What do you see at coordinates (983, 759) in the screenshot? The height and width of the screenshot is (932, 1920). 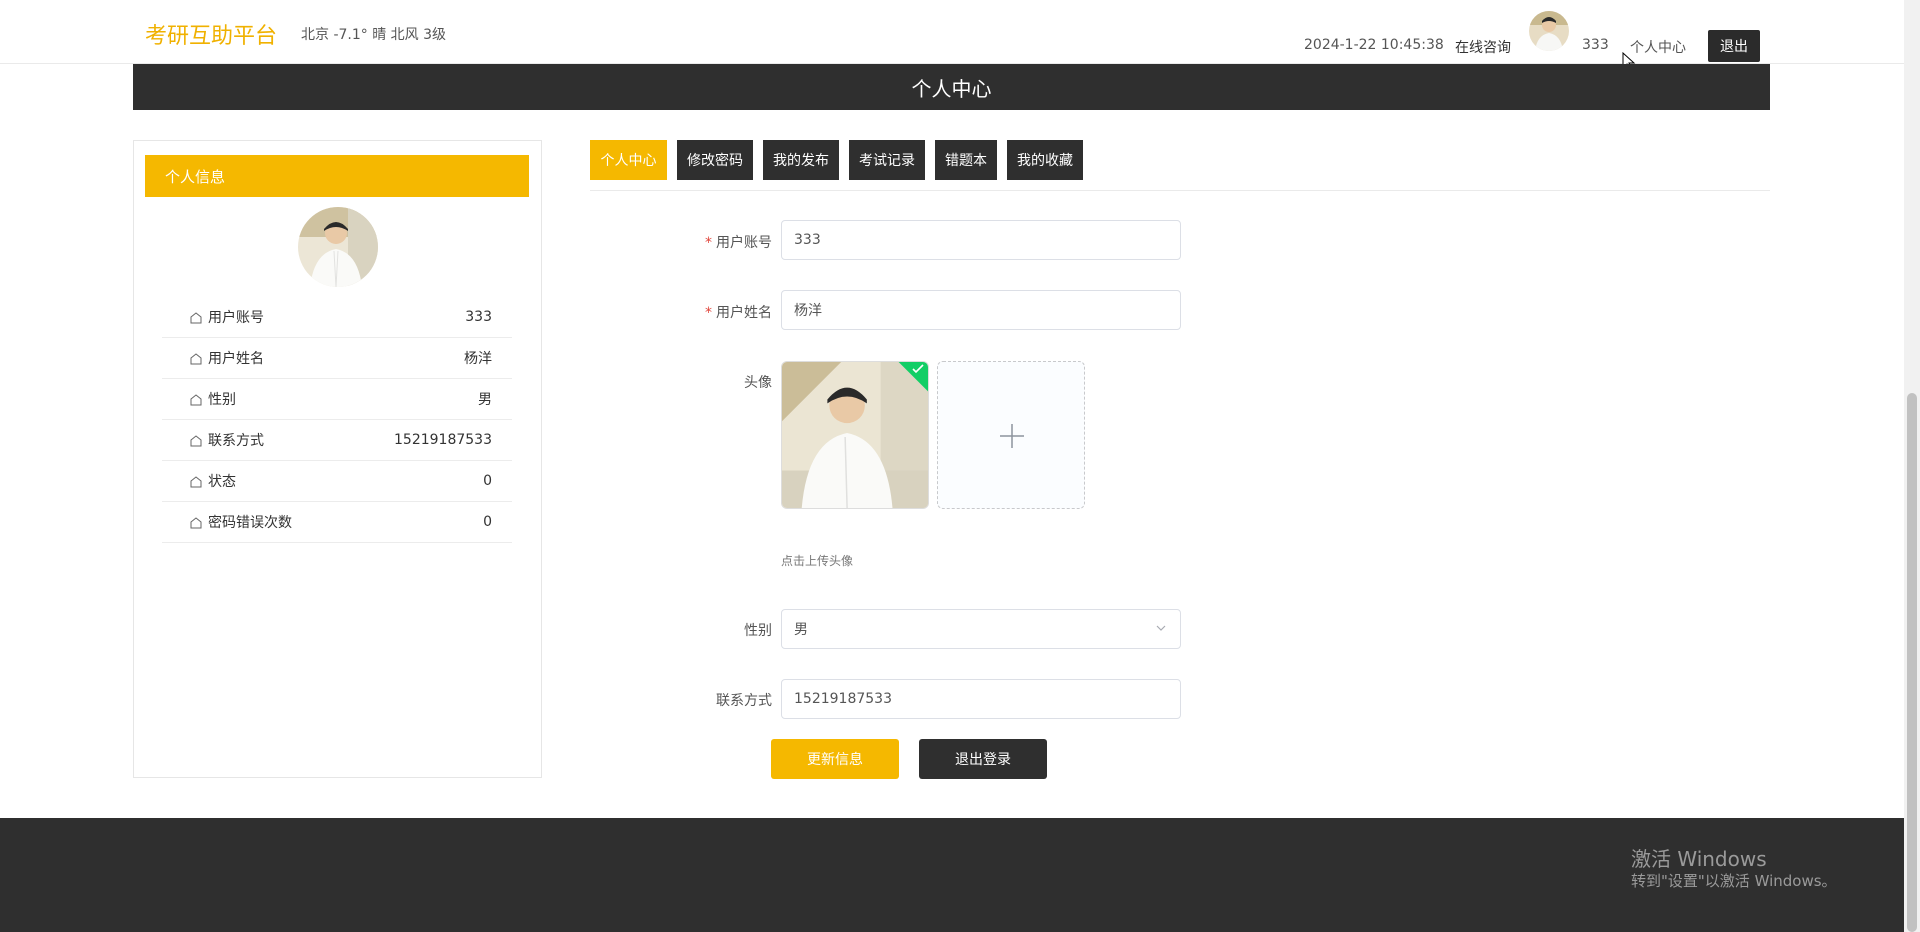 I see `logout-button: 退出登录` at bounding box center [983, 759].